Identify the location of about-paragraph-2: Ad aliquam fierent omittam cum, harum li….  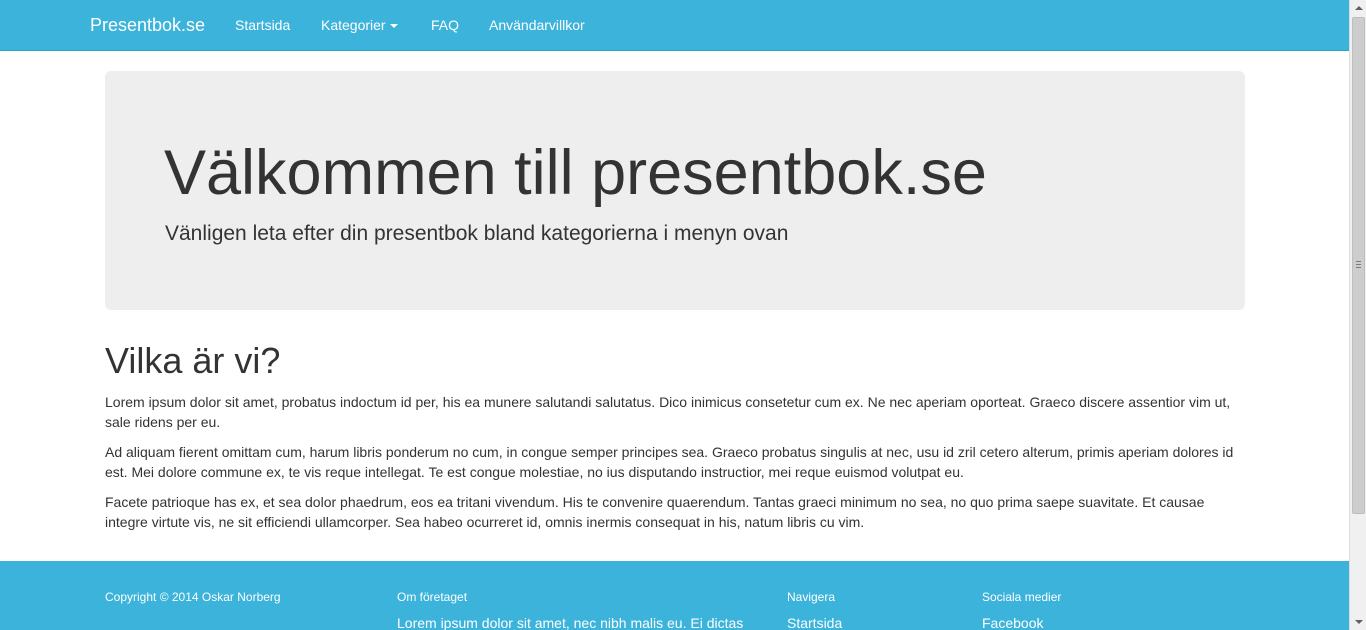
(669, 462).